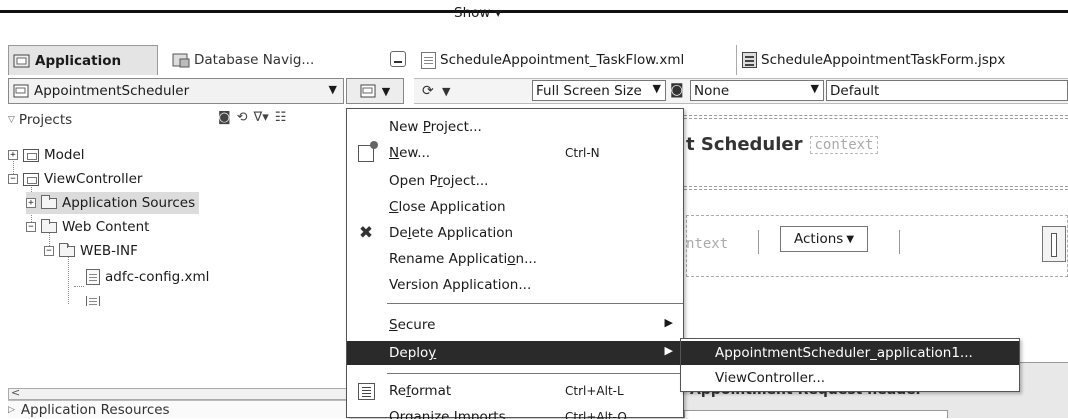  I want to click on actions-menu-button: Actions ▼, so click(824, 239).